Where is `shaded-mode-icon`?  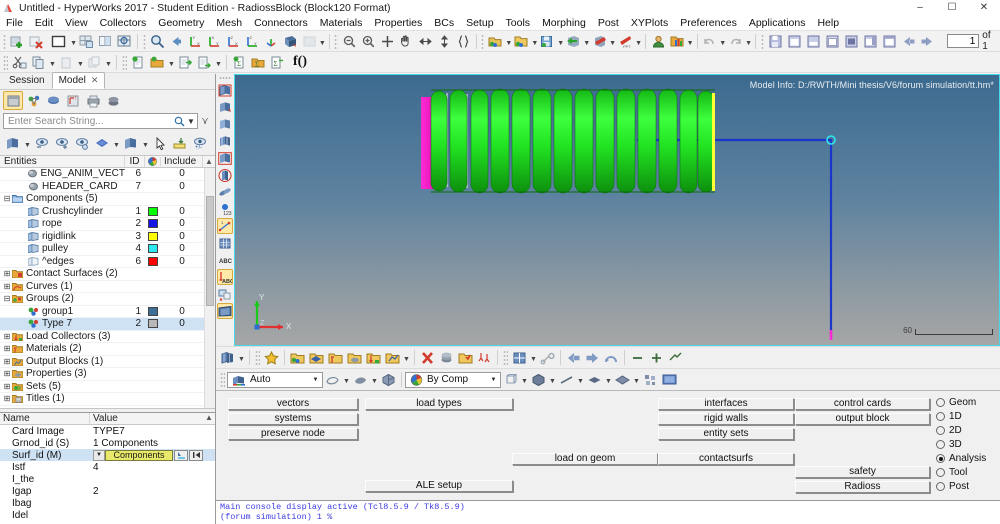 shaded-mode-icon is located at coordinates (102, 143).